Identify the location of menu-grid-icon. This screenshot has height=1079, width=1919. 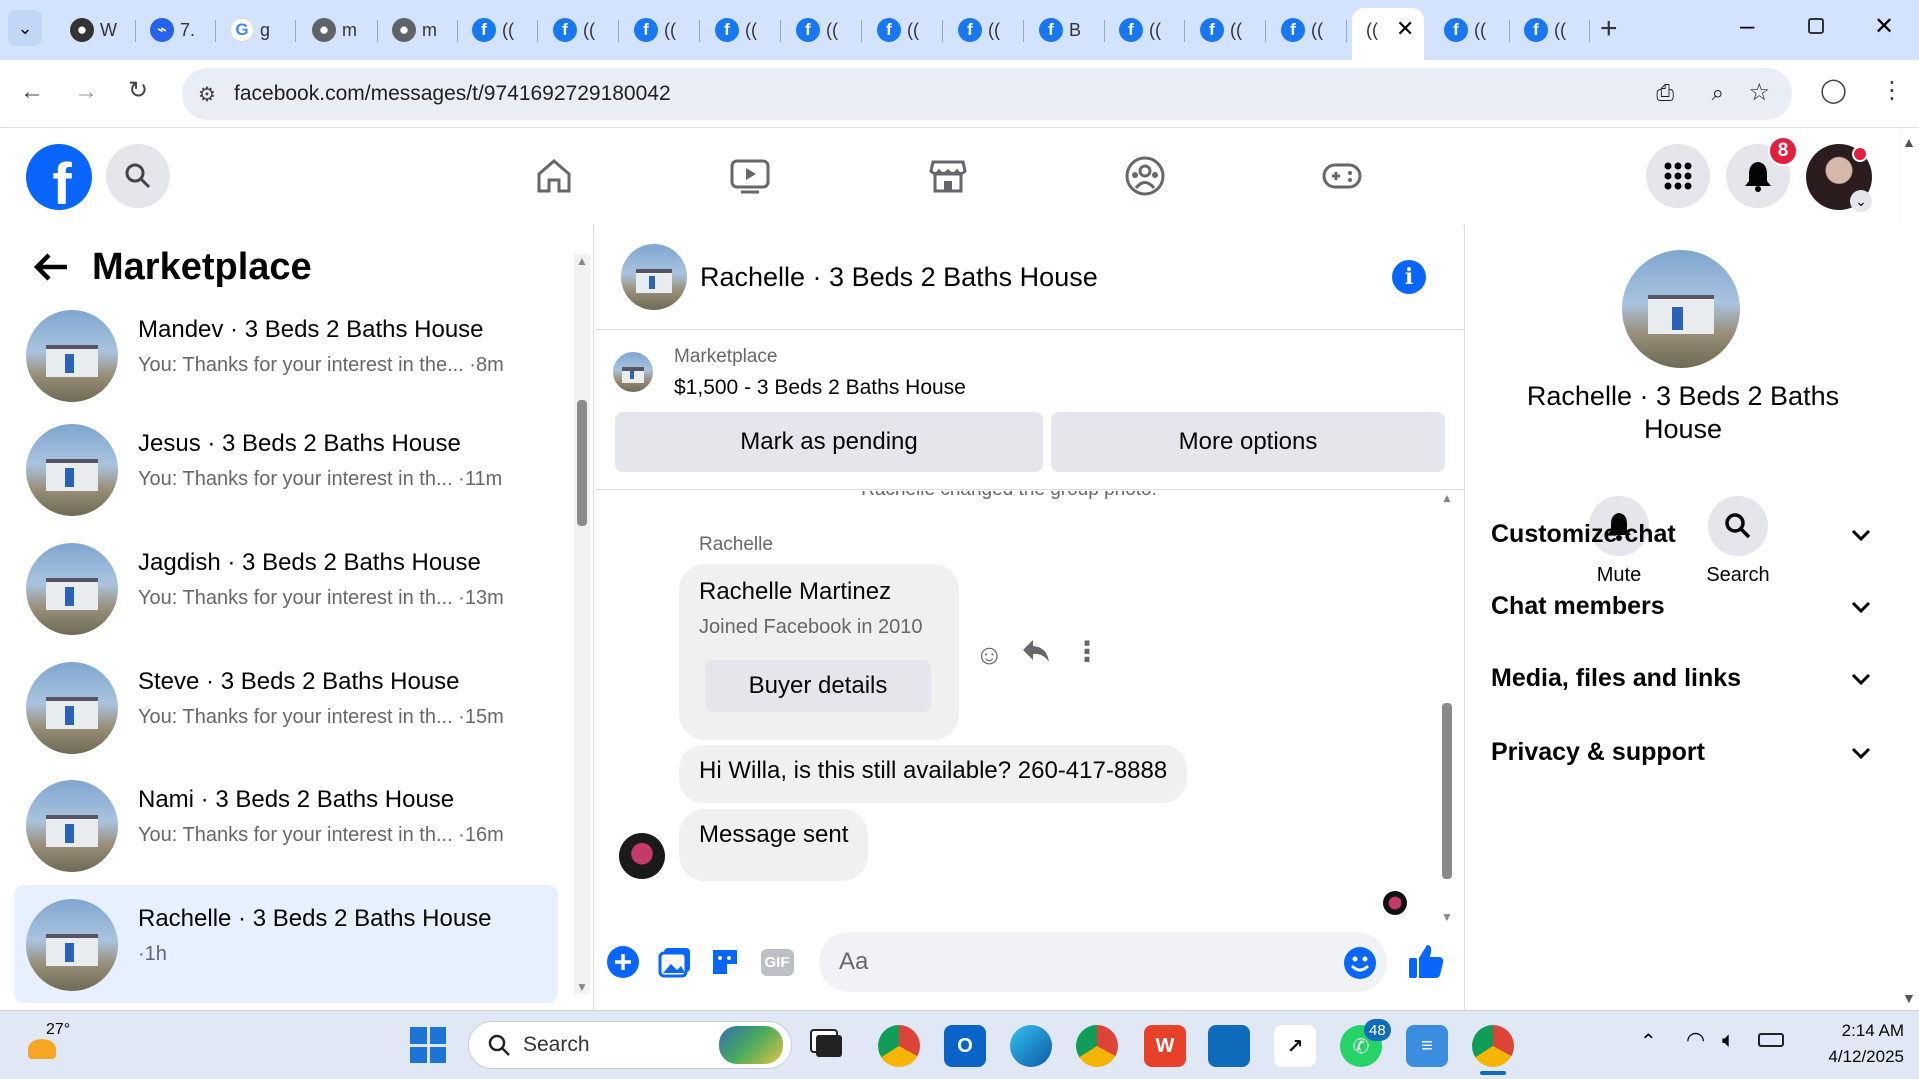
(1678, 176).